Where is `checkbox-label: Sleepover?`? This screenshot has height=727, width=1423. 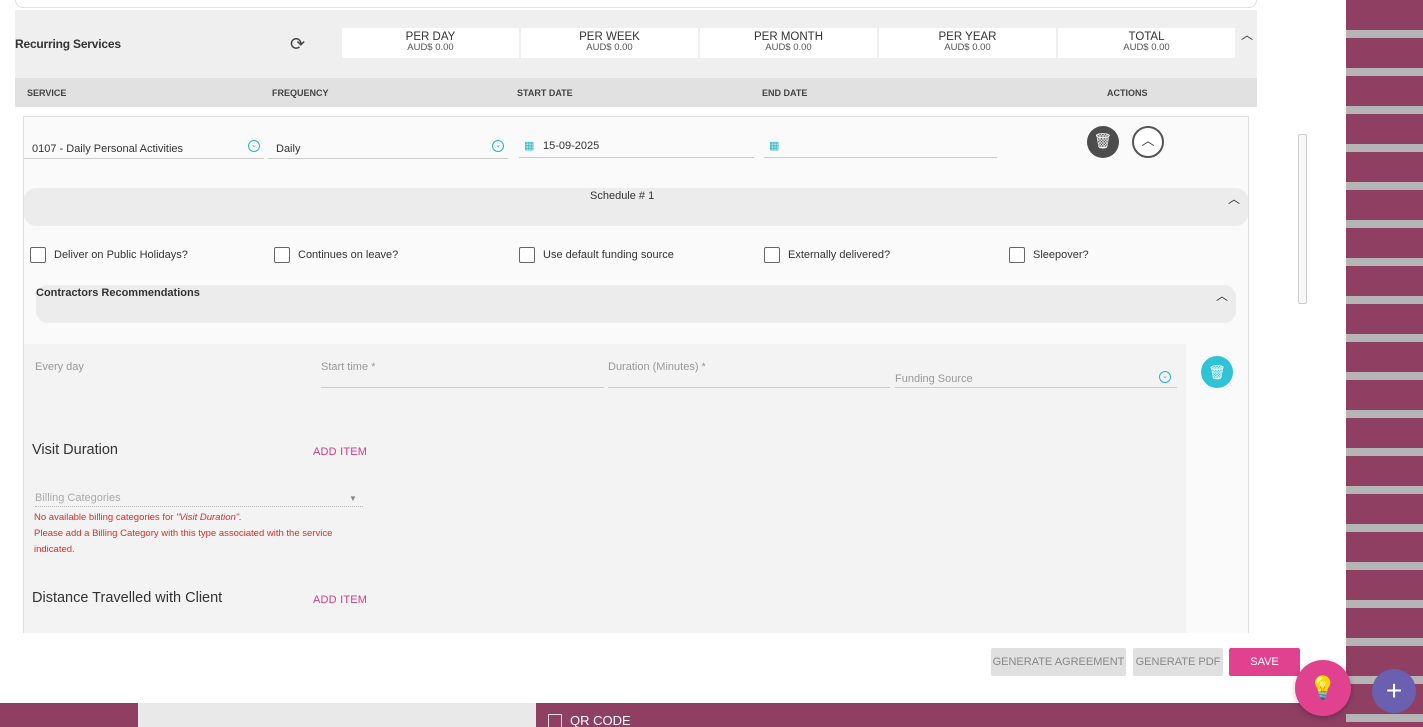 checkbox-label: Sleepover? is located at coordinates (1061, 255).